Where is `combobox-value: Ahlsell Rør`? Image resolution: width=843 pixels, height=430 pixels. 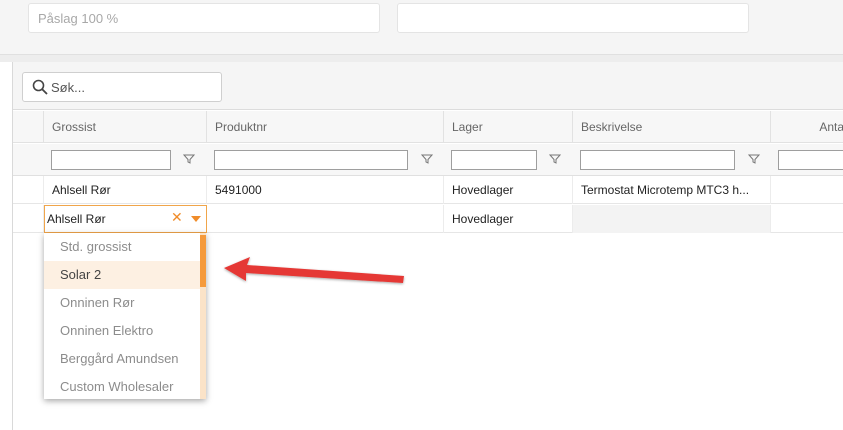 combobox-value: Ahlsell Rør is located at coordinates (76, 219).